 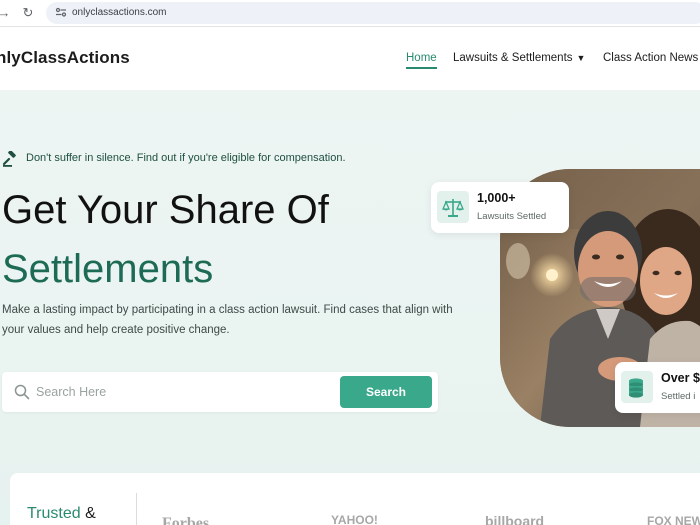 I want to click on url-text: onlyclassactions.com, so click(x=119, y=12).